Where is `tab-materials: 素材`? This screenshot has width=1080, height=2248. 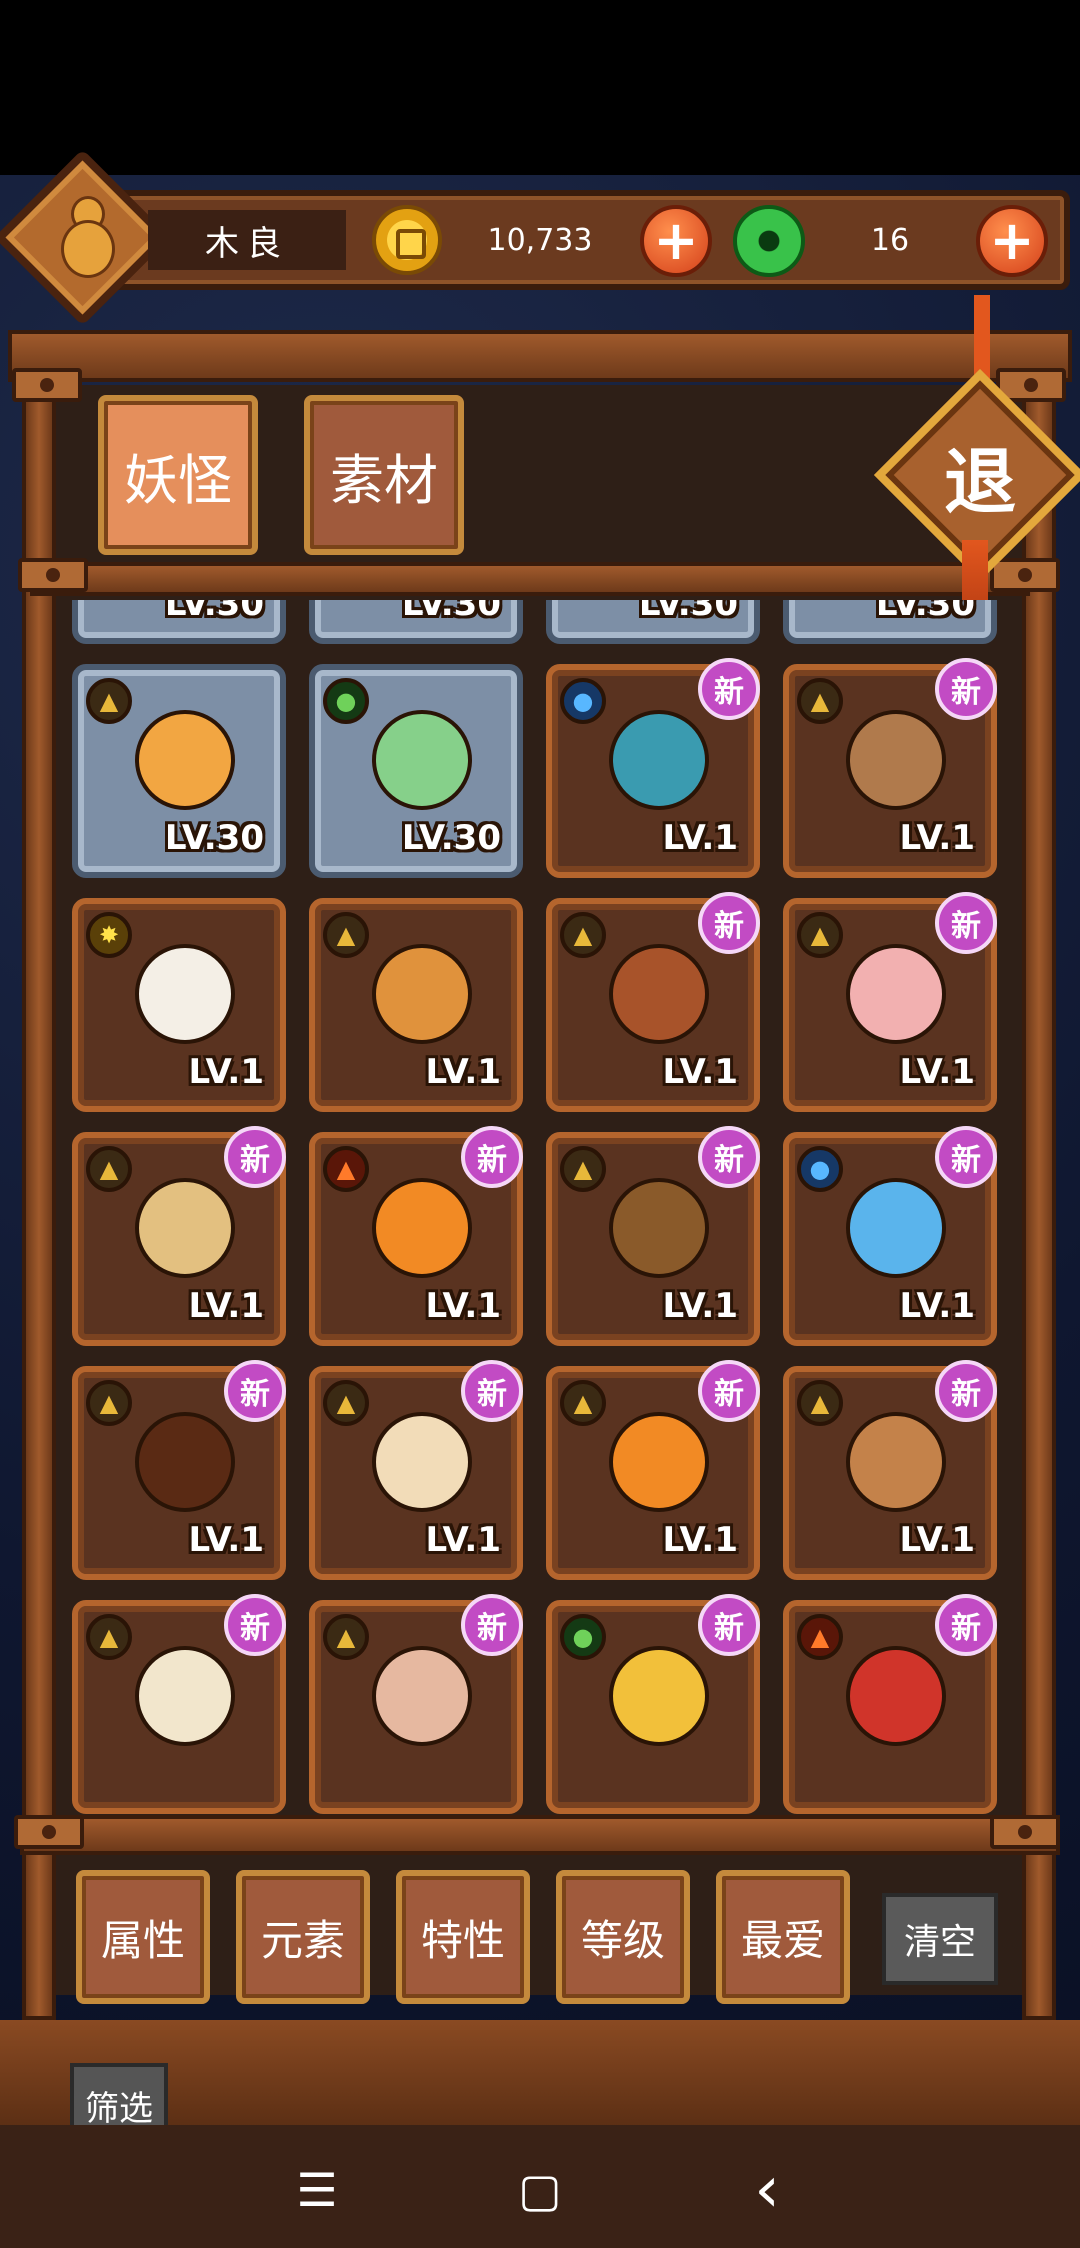
tab-materials: 素材 is located at coordinates (384, 475).